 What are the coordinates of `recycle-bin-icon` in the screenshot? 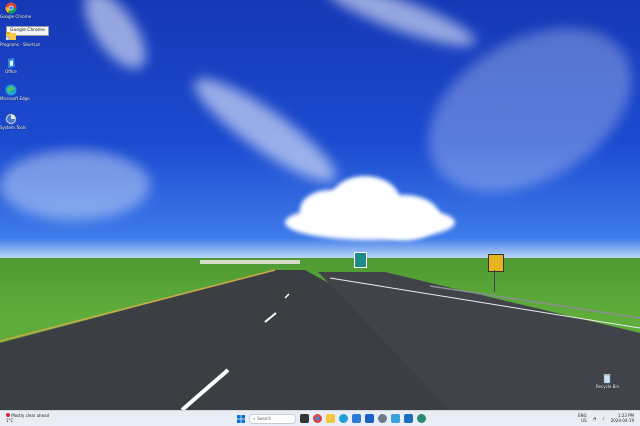 It's located at (607, 379).